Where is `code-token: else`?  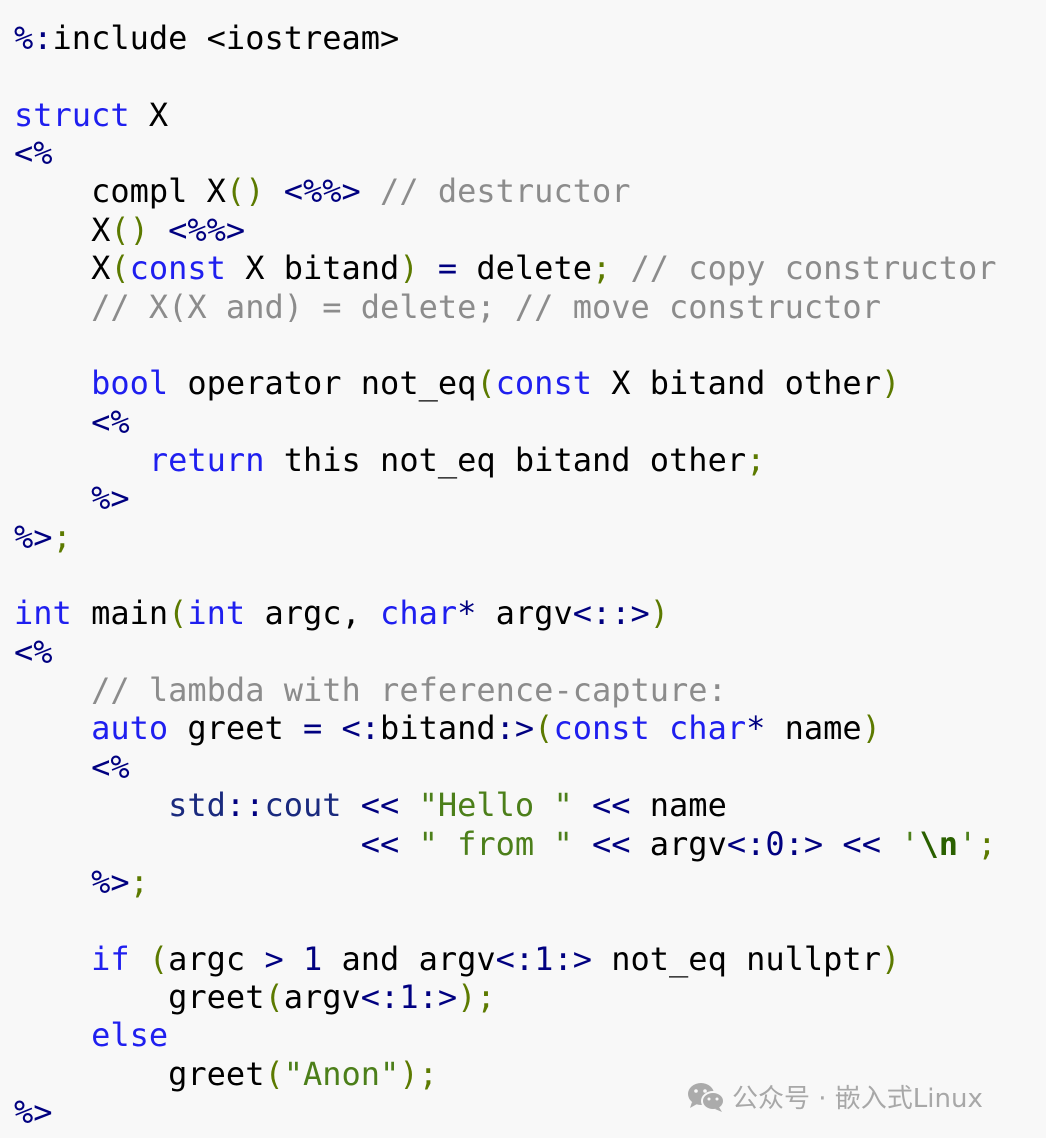 code-token: else is located at coordinates (130, 1035).